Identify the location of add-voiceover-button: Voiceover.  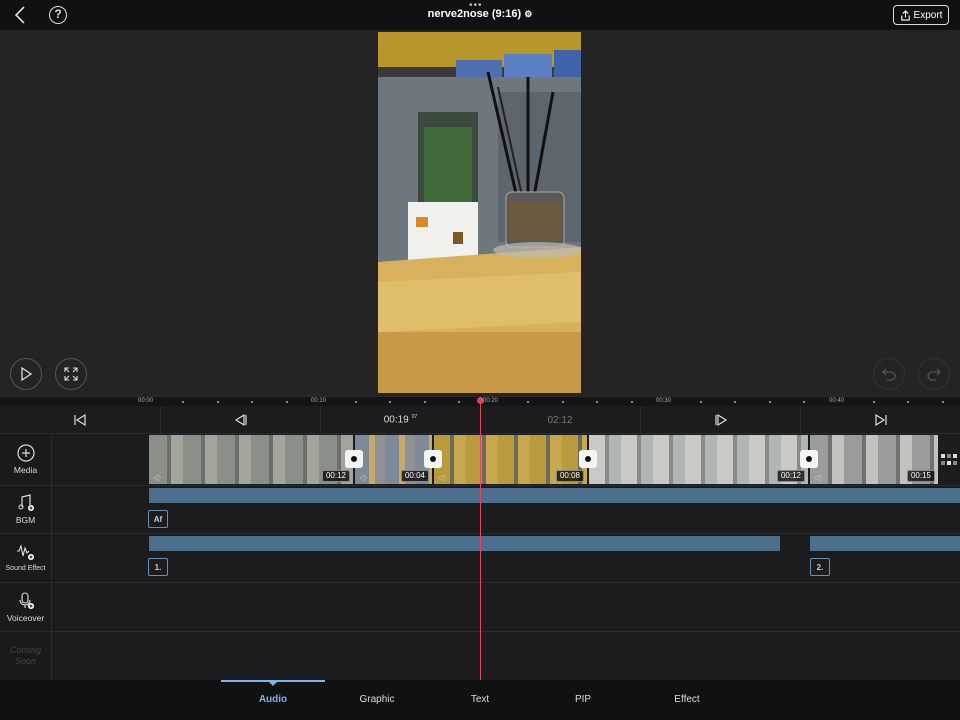
(26, 607).